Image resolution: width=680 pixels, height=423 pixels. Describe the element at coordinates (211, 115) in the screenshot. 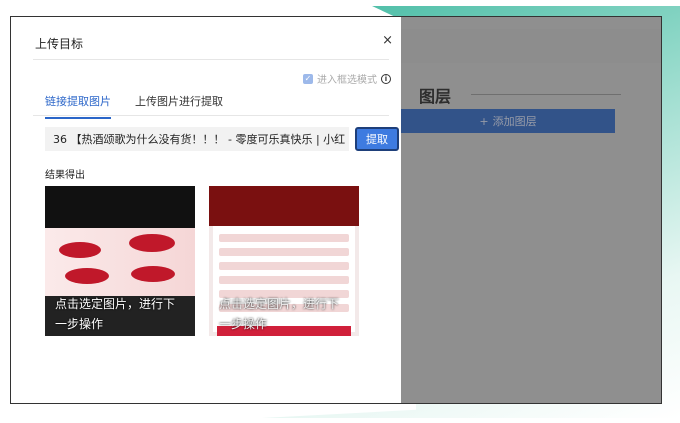

I see `tabs-divider` at that location.